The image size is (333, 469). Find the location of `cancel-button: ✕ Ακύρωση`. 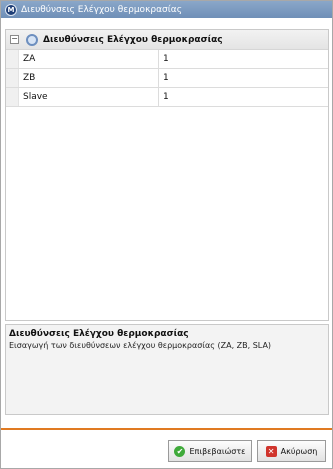

cancel-button: ✕ Ακύρωση is located at coordinates (291, 451).